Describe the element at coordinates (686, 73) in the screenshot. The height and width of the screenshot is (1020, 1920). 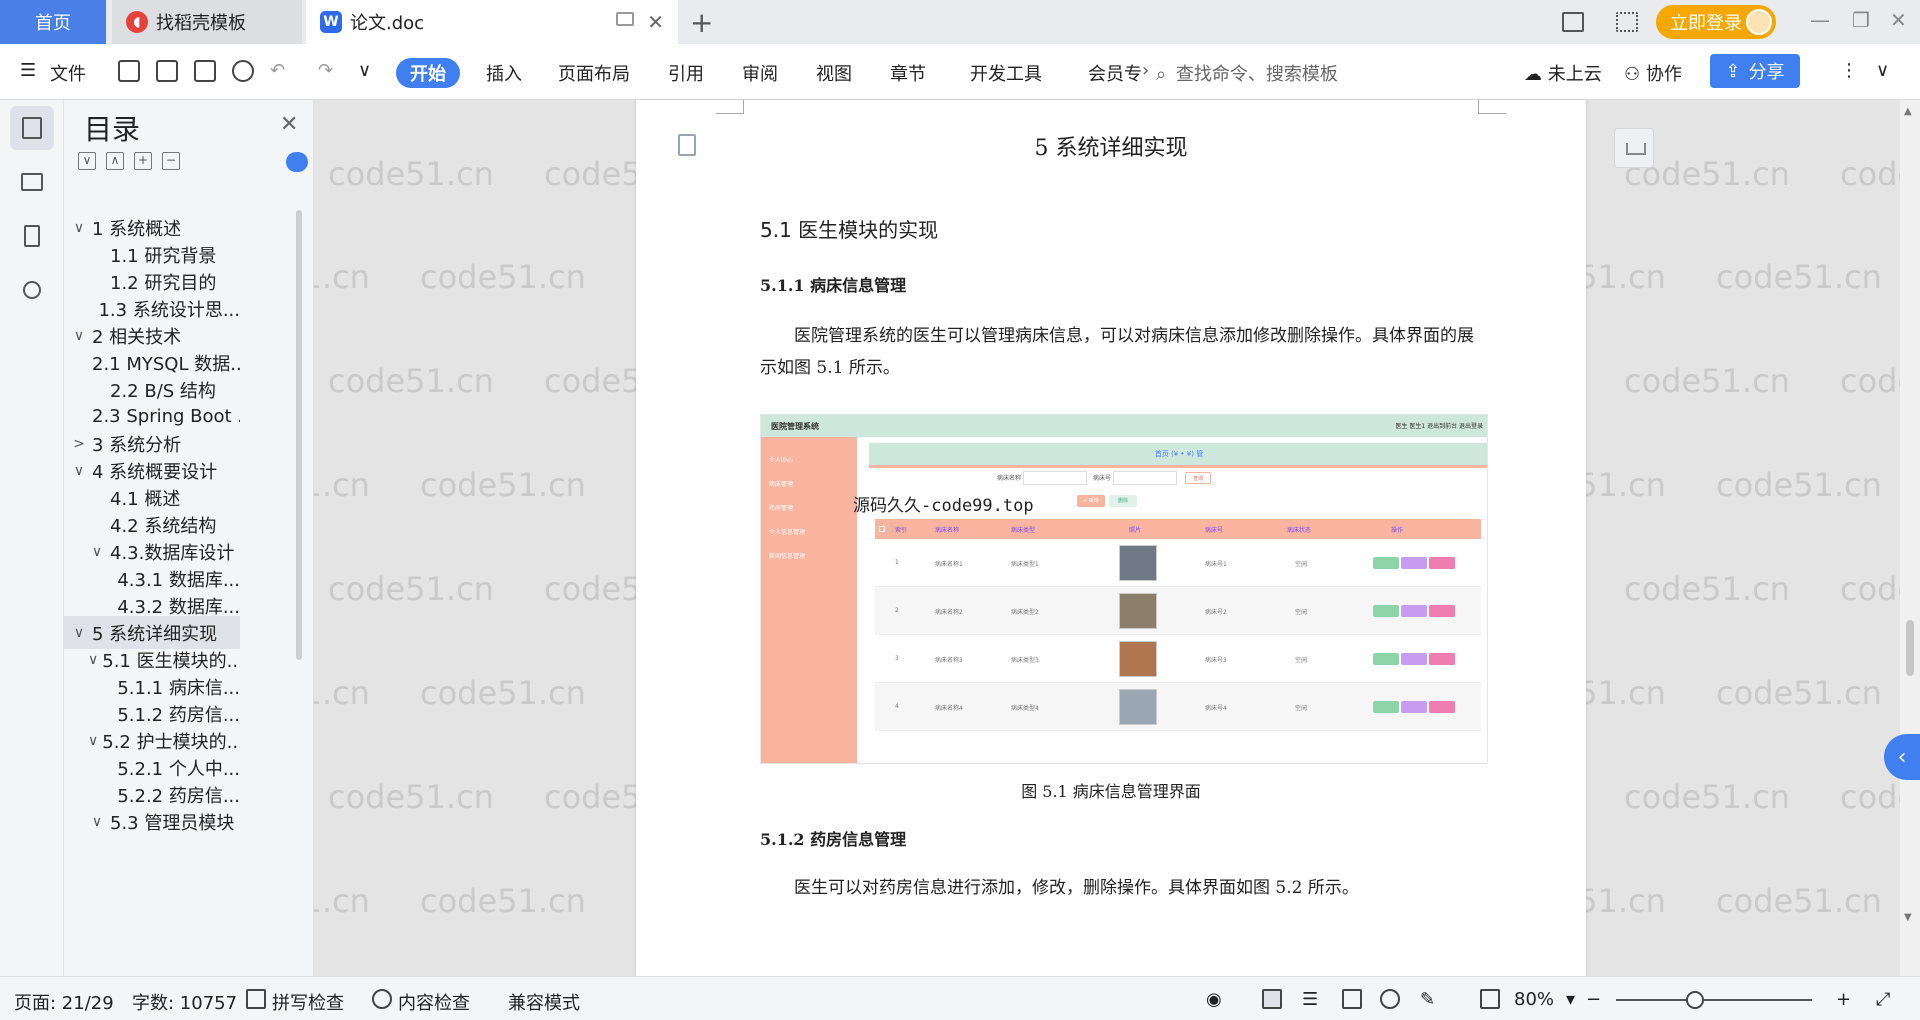
I see `tab-references: 引用` at that location.